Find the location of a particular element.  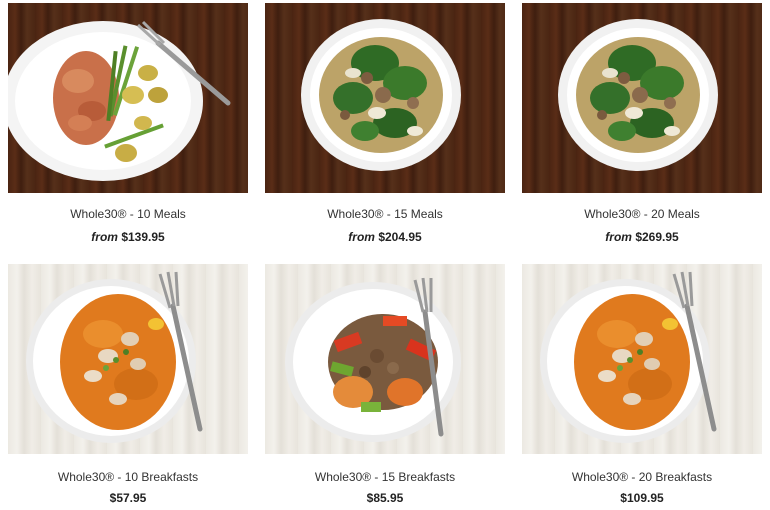

product-price: $85.95 is located at coordinates (385, 498).